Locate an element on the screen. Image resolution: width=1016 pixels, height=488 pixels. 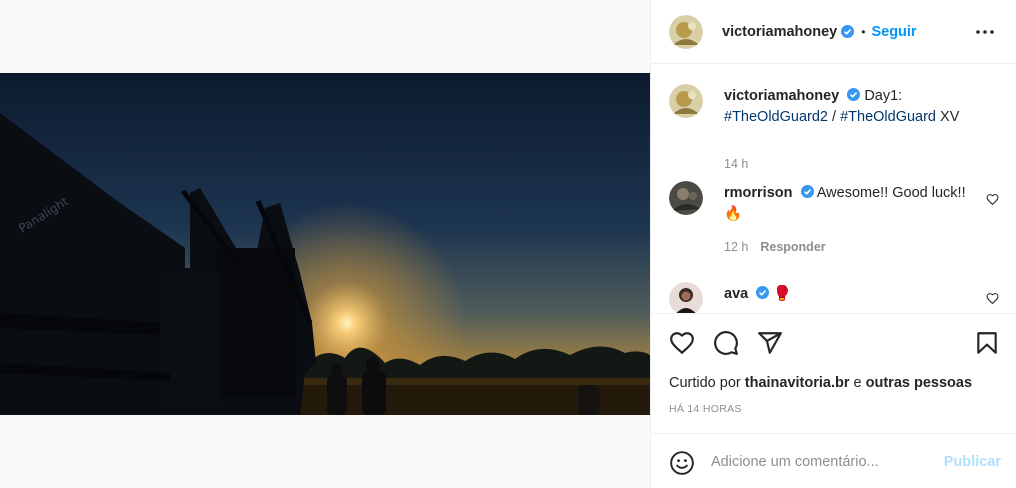
hashtag-link: #TheOldGuard2 is located at coordinates (776, 117).